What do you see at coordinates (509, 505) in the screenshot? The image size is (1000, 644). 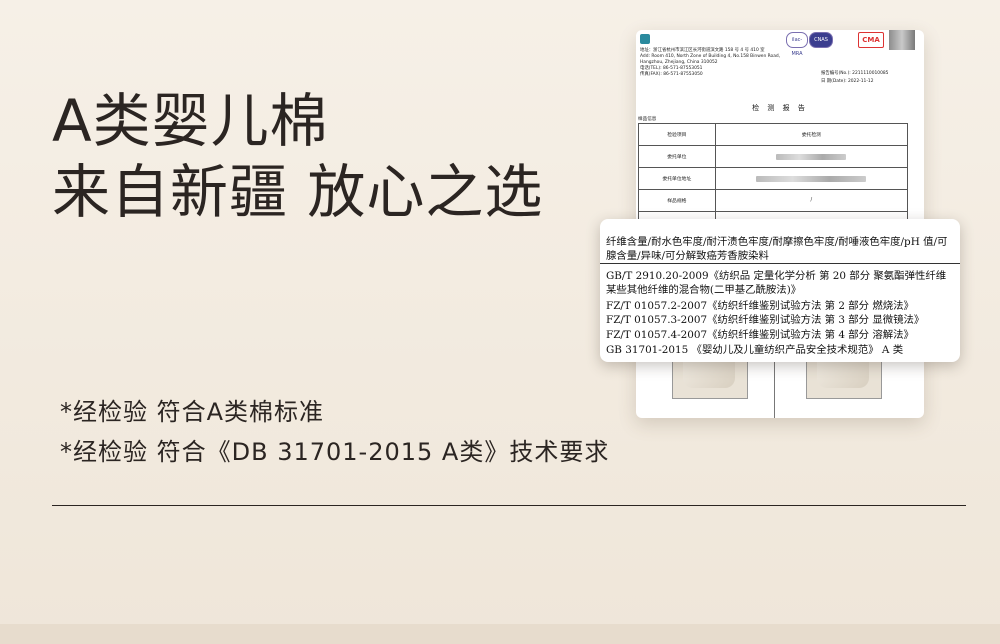 I see `divider-line` at bounding box center [509, 505].